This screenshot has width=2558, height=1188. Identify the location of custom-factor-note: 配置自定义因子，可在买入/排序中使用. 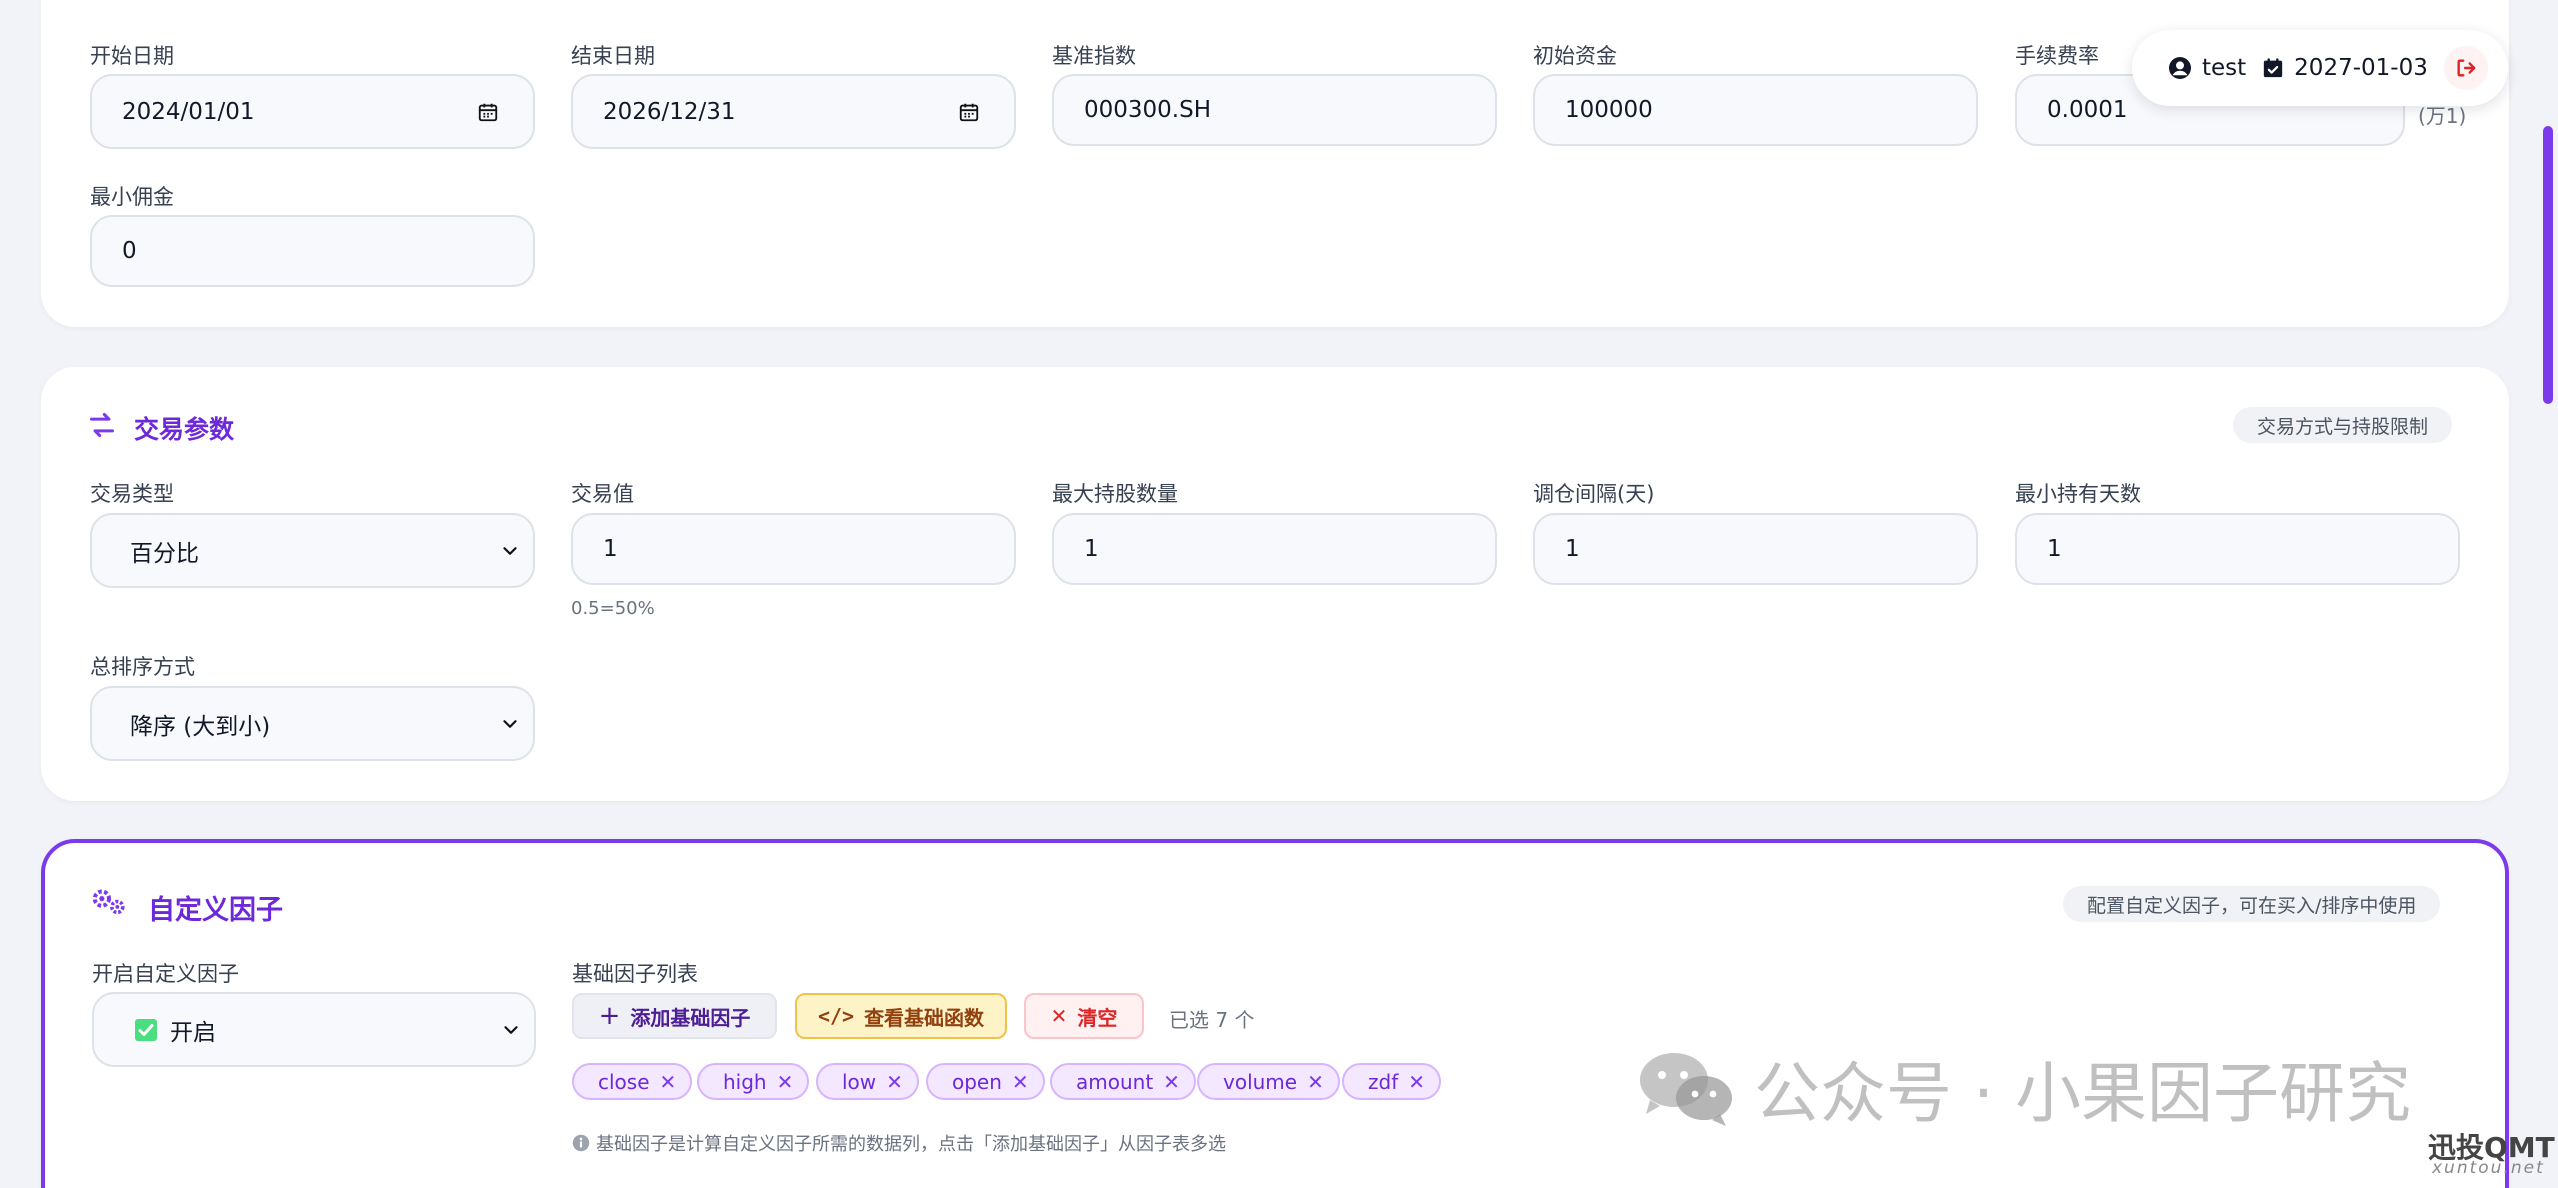
(2252, 904).